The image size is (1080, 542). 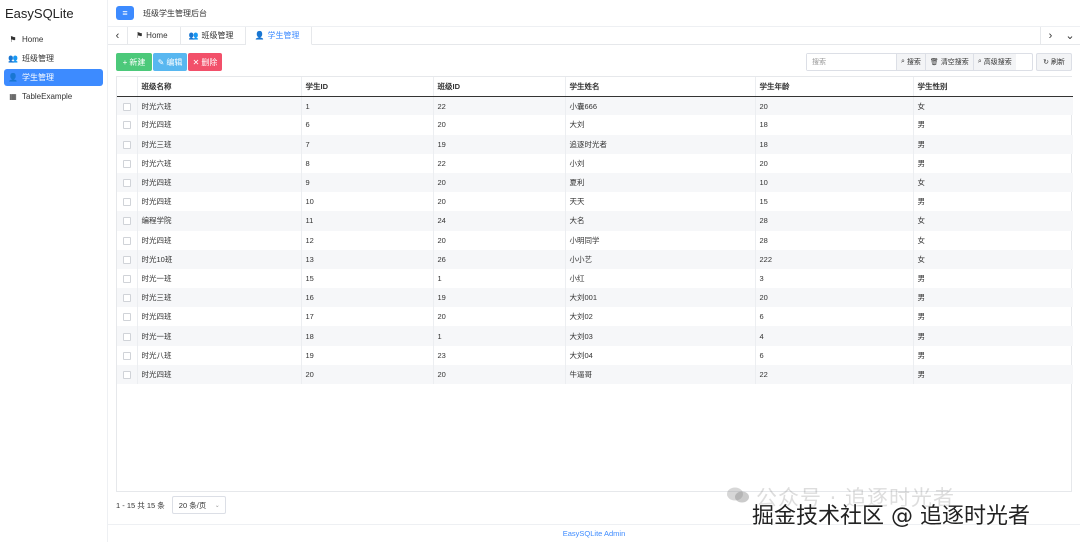 What do you see at coordinates (127, 87) in the screenshot?
I see `select-all-checkbox-cell` at bounding box center [127, 87].